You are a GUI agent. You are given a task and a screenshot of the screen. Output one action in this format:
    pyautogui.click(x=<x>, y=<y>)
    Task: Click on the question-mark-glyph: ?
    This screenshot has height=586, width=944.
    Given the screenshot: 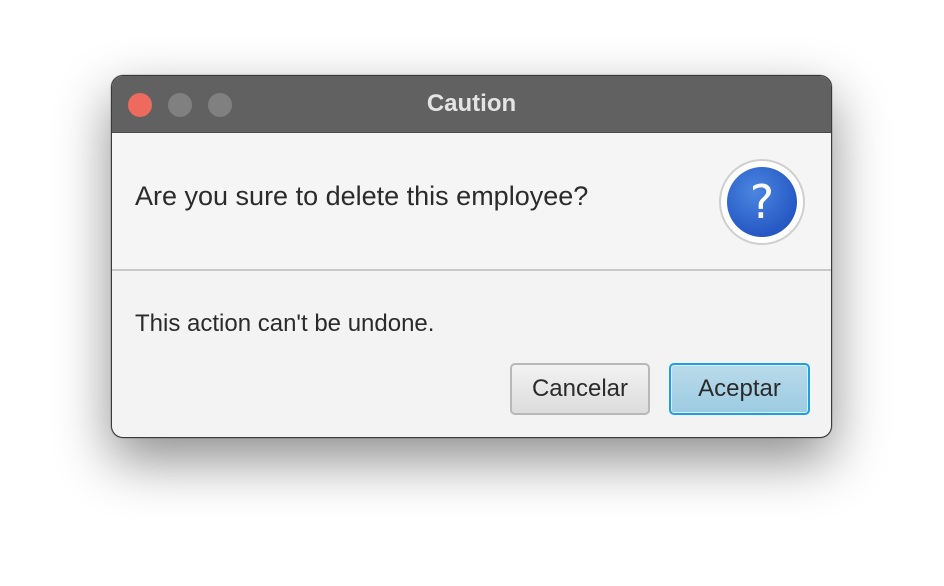 What is the action you would take?
    pyautogui.click(x=762, y=202)
    